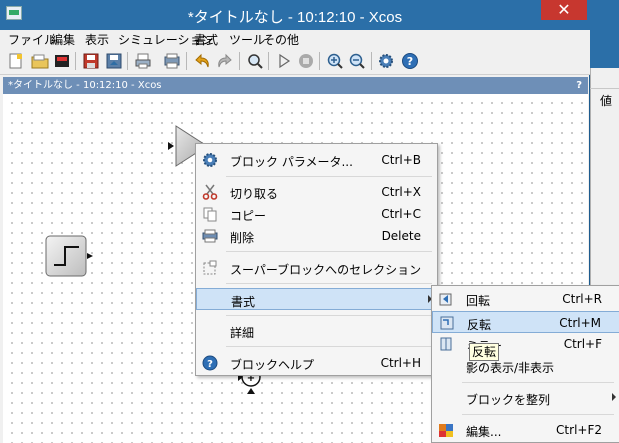  I want to click on setup-icon, so click(386, 61).